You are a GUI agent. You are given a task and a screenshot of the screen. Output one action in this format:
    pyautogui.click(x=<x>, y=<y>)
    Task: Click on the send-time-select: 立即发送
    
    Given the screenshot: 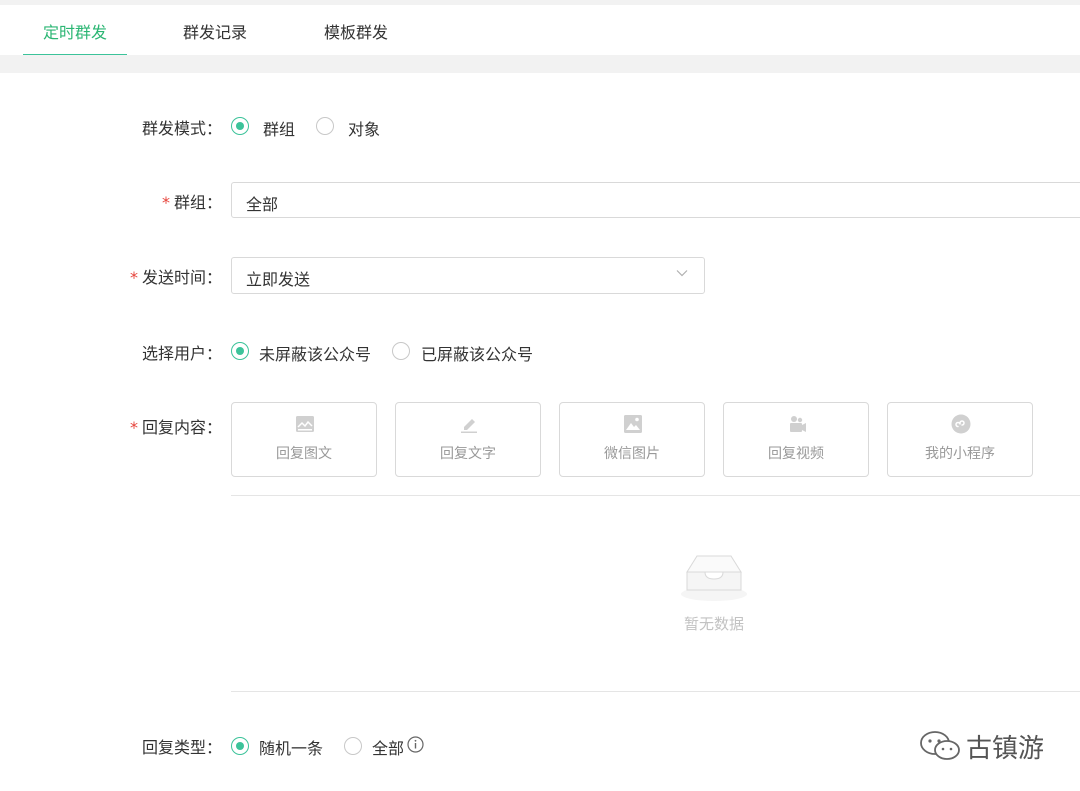 What is the action you would take?
    pyautogui.click(x=468, y=275)
    